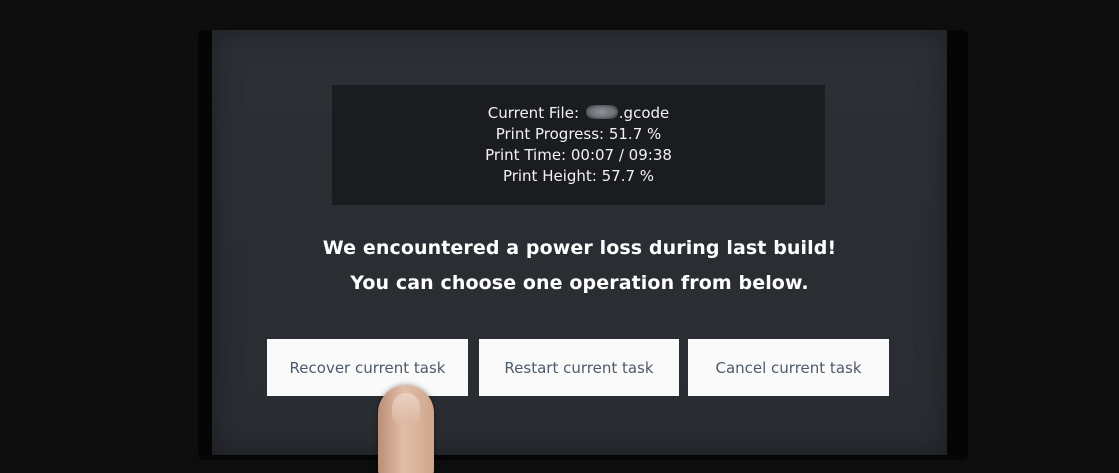 This screenshot has height=473, width=1119. I want to click on print-time-line: Print Time: 00:07 / 09:38, so click(578, 155).